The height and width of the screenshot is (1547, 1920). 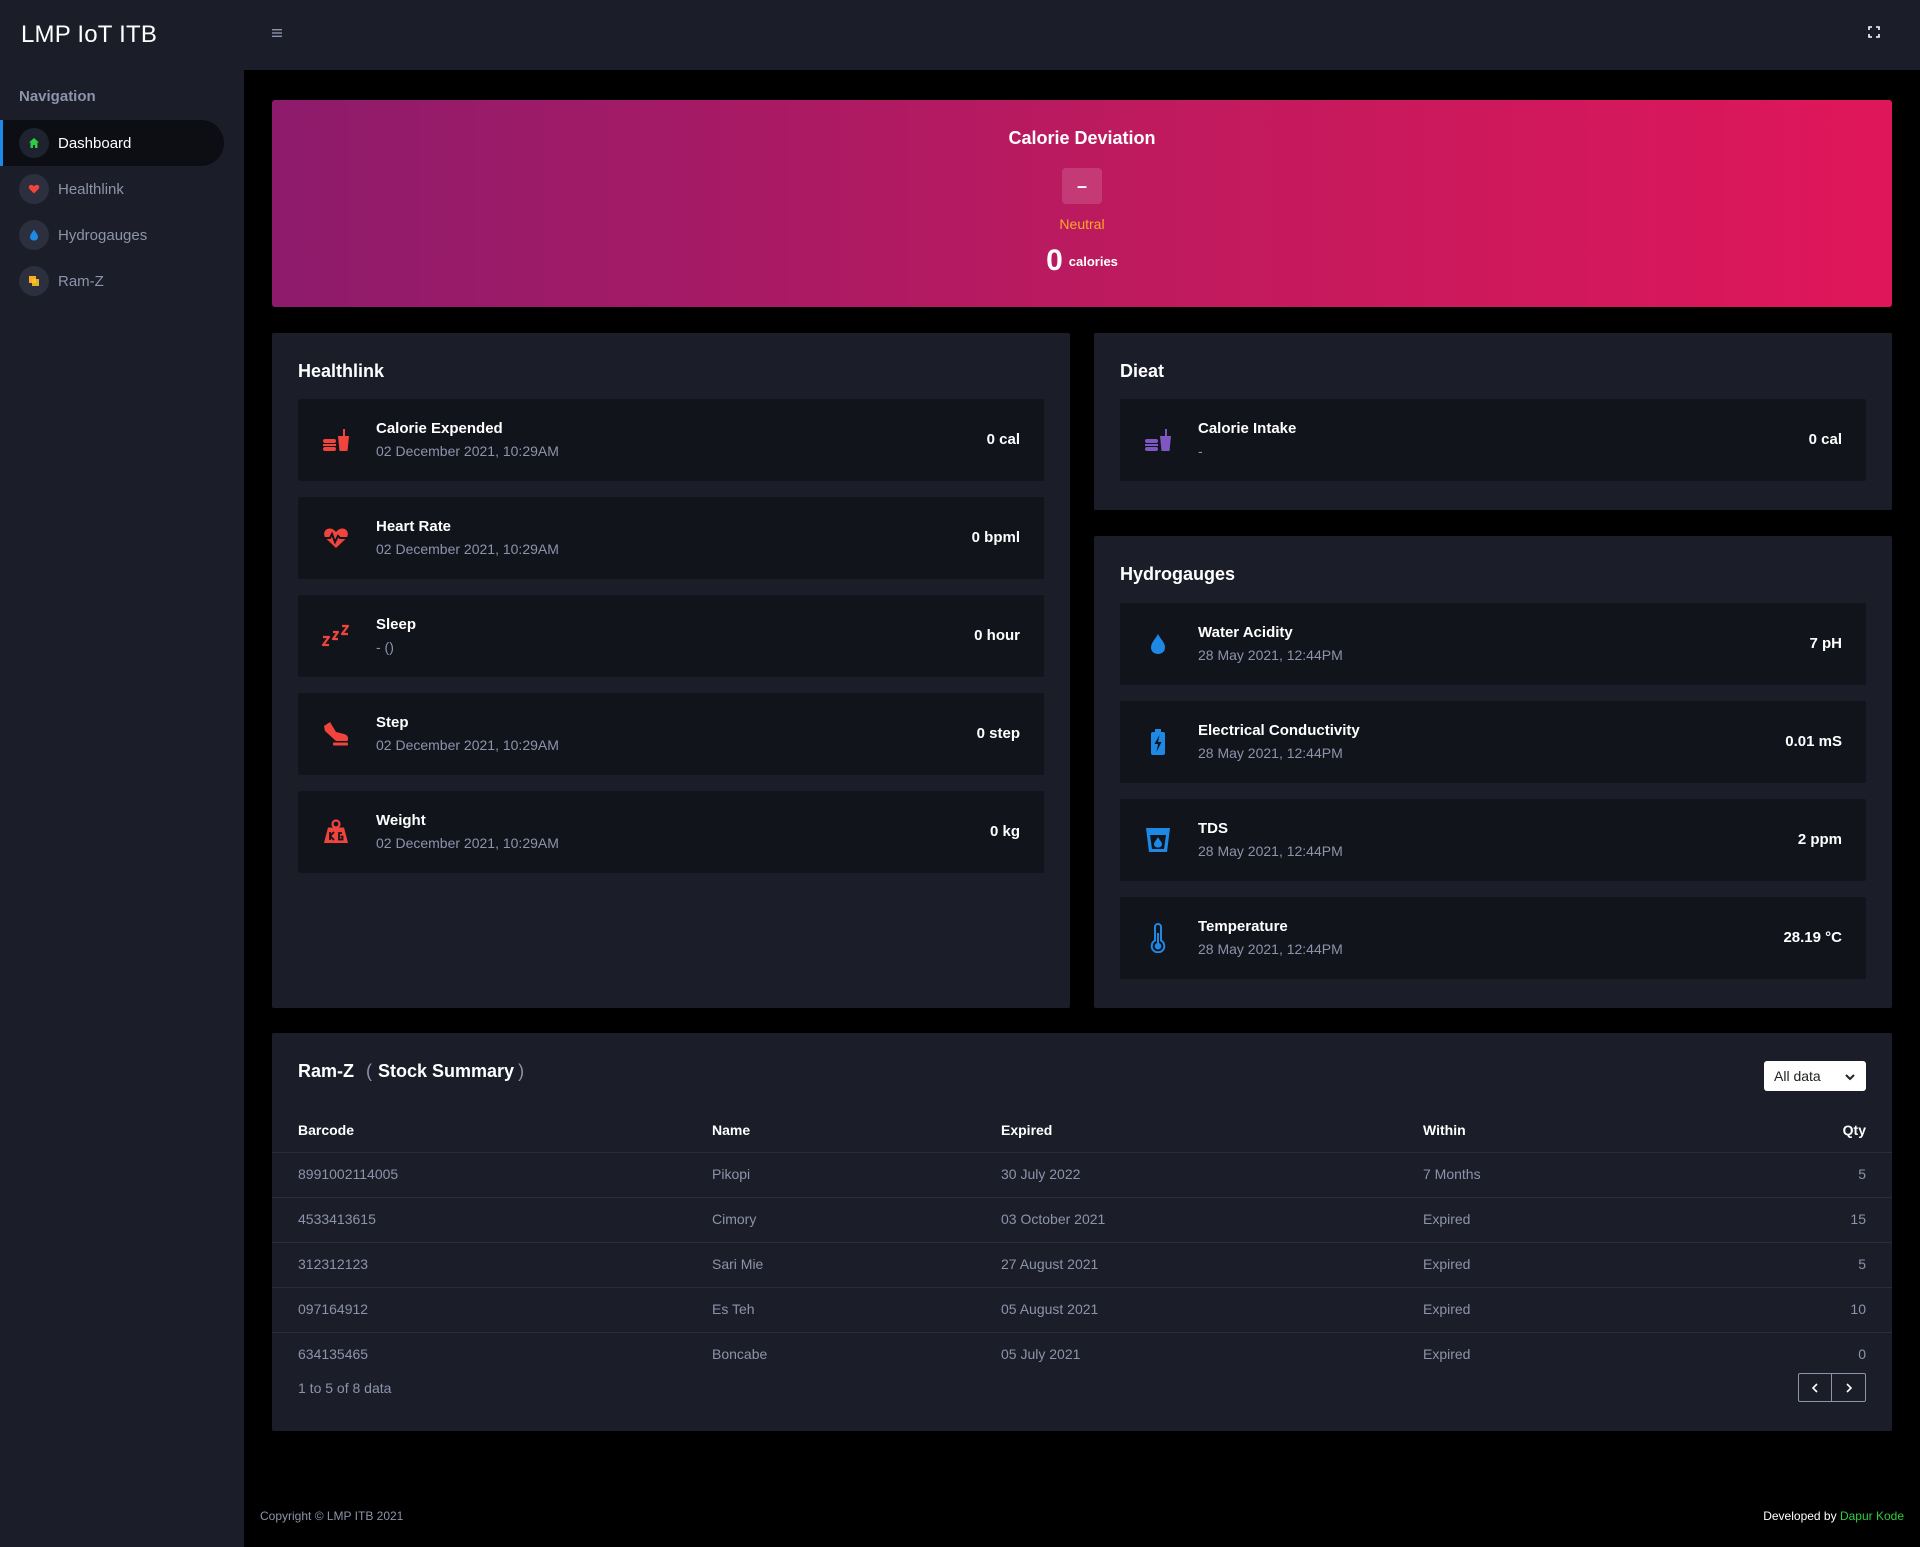 What do you see at coordinates (81, 281) in the screenshot?
I see `sidebar-item-label: Ram-Z` at bounding box center [81, 281].